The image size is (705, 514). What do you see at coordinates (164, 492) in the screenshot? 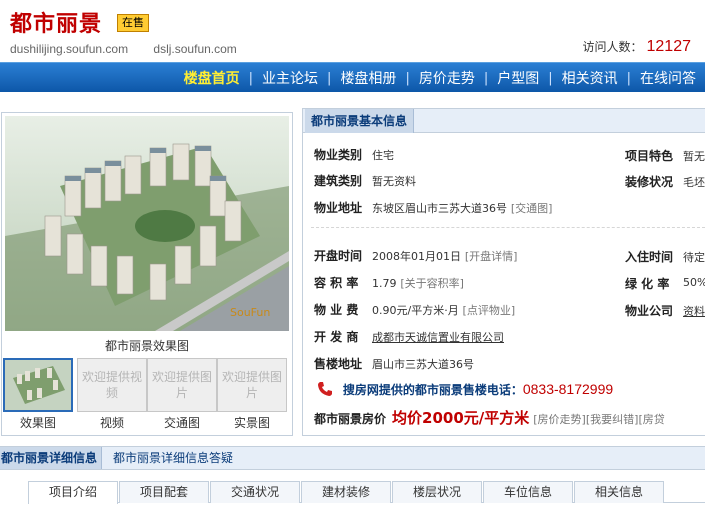
I see `subtab-facilities: 项目配套` at bounding box center [164, 492].